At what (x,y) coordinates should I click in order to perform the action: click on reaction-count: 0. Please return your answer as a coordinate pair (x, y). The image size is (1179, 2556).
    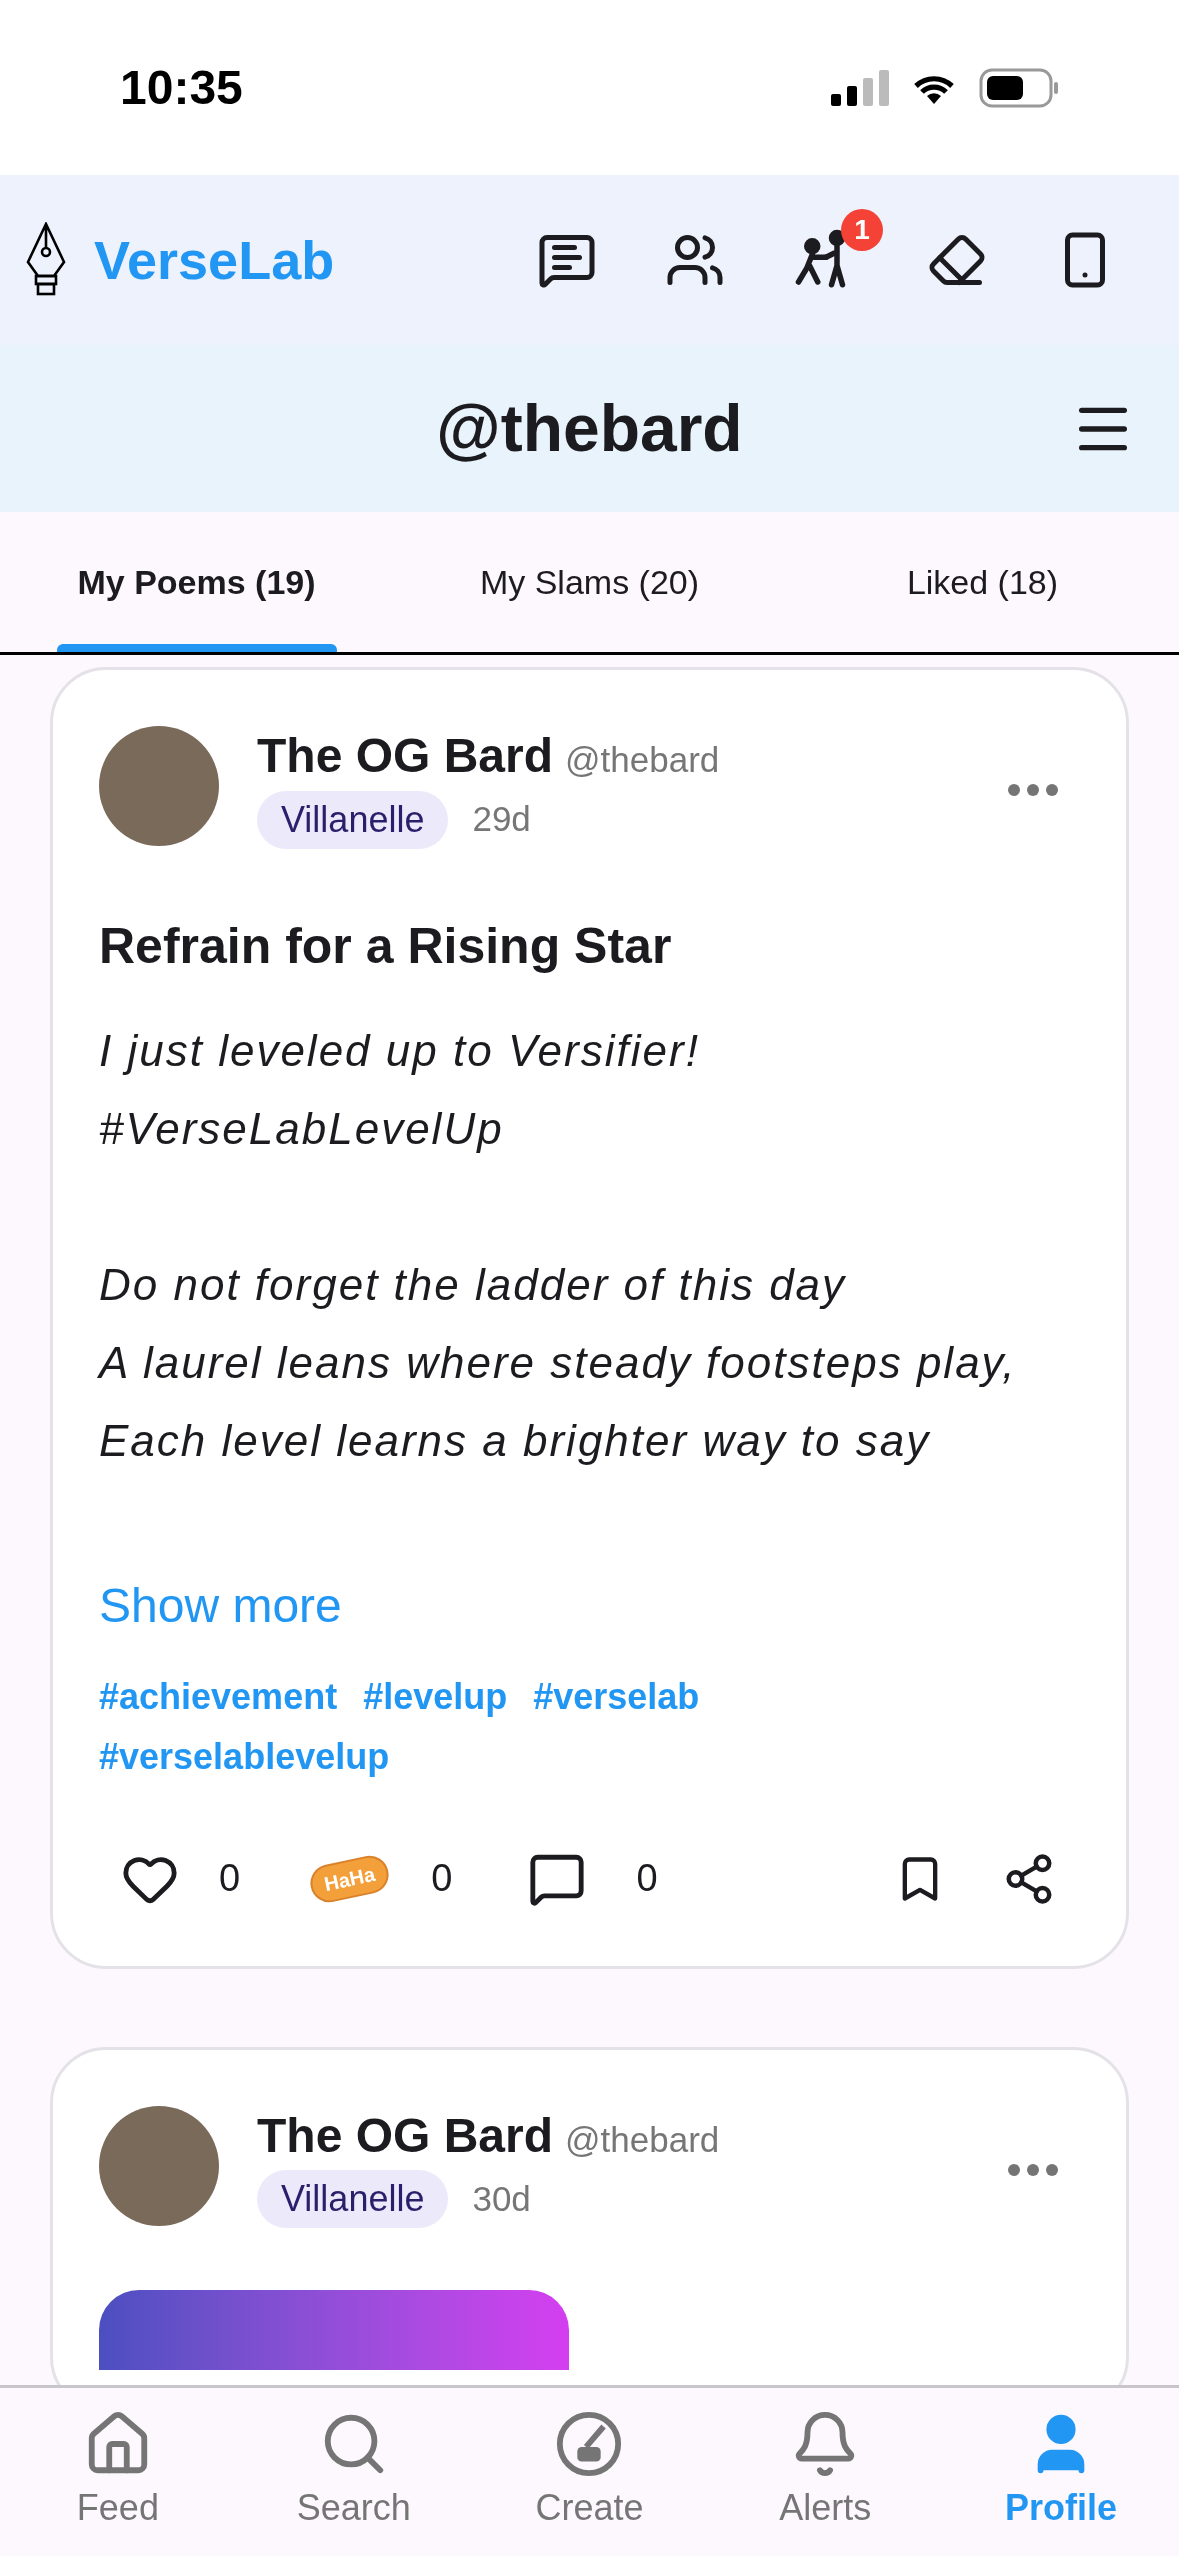
    Looking at the image, I should click on (442, 1878).